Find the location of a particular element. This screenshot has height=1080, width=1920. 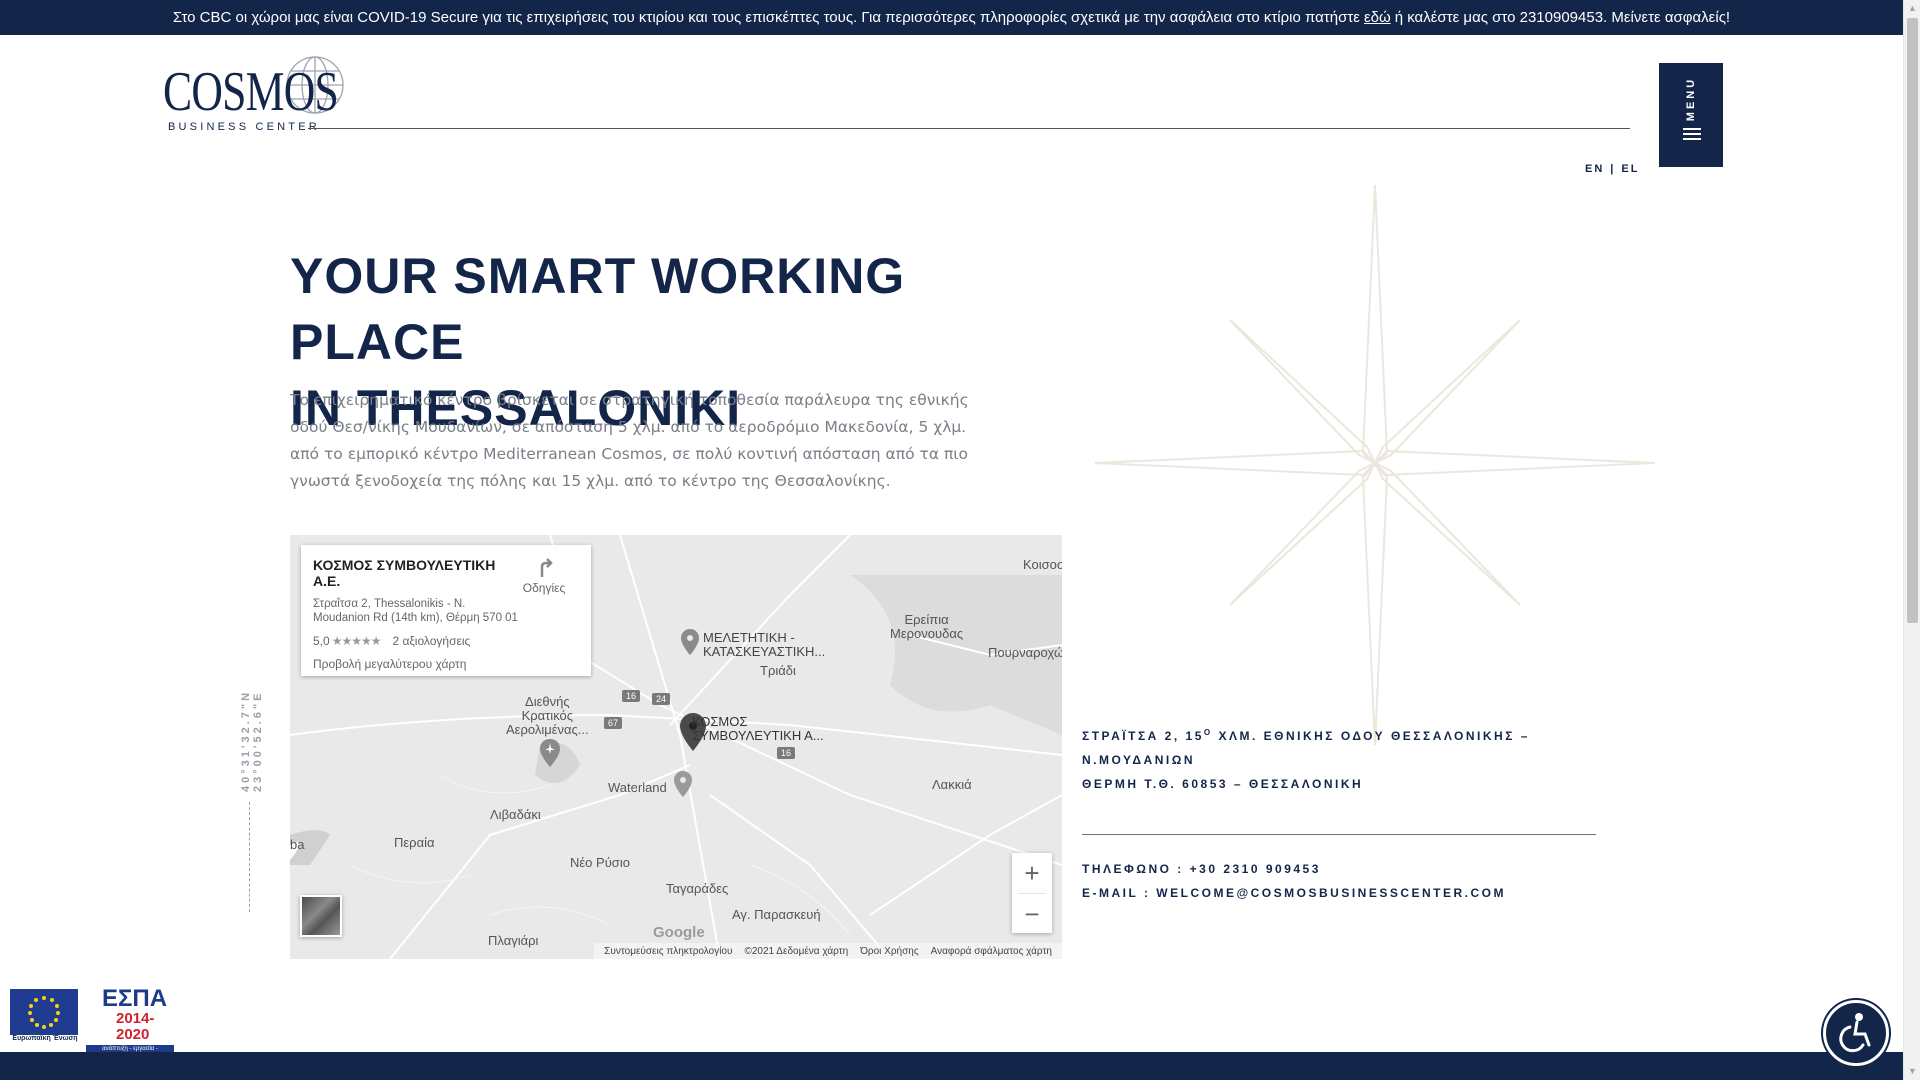

rating-value: 5,0 is located at coordinates (321, 641).